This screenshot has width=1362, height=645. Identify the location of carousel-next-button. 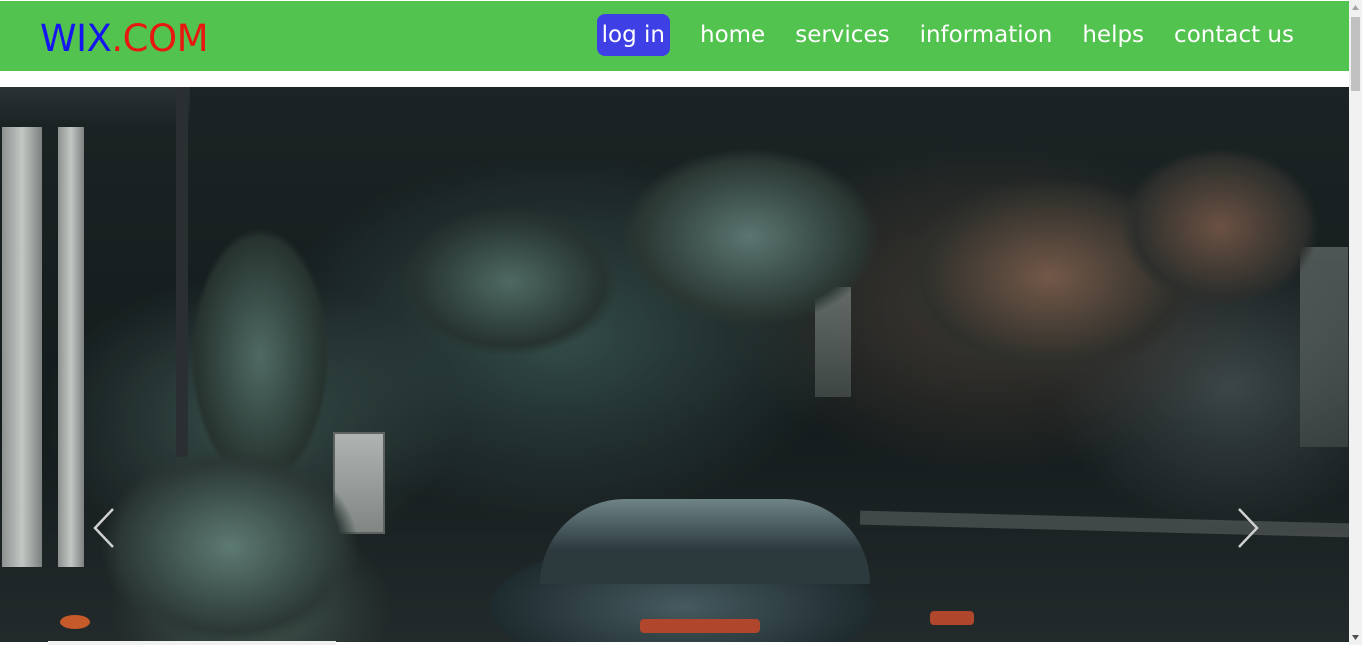
(1248, 528).